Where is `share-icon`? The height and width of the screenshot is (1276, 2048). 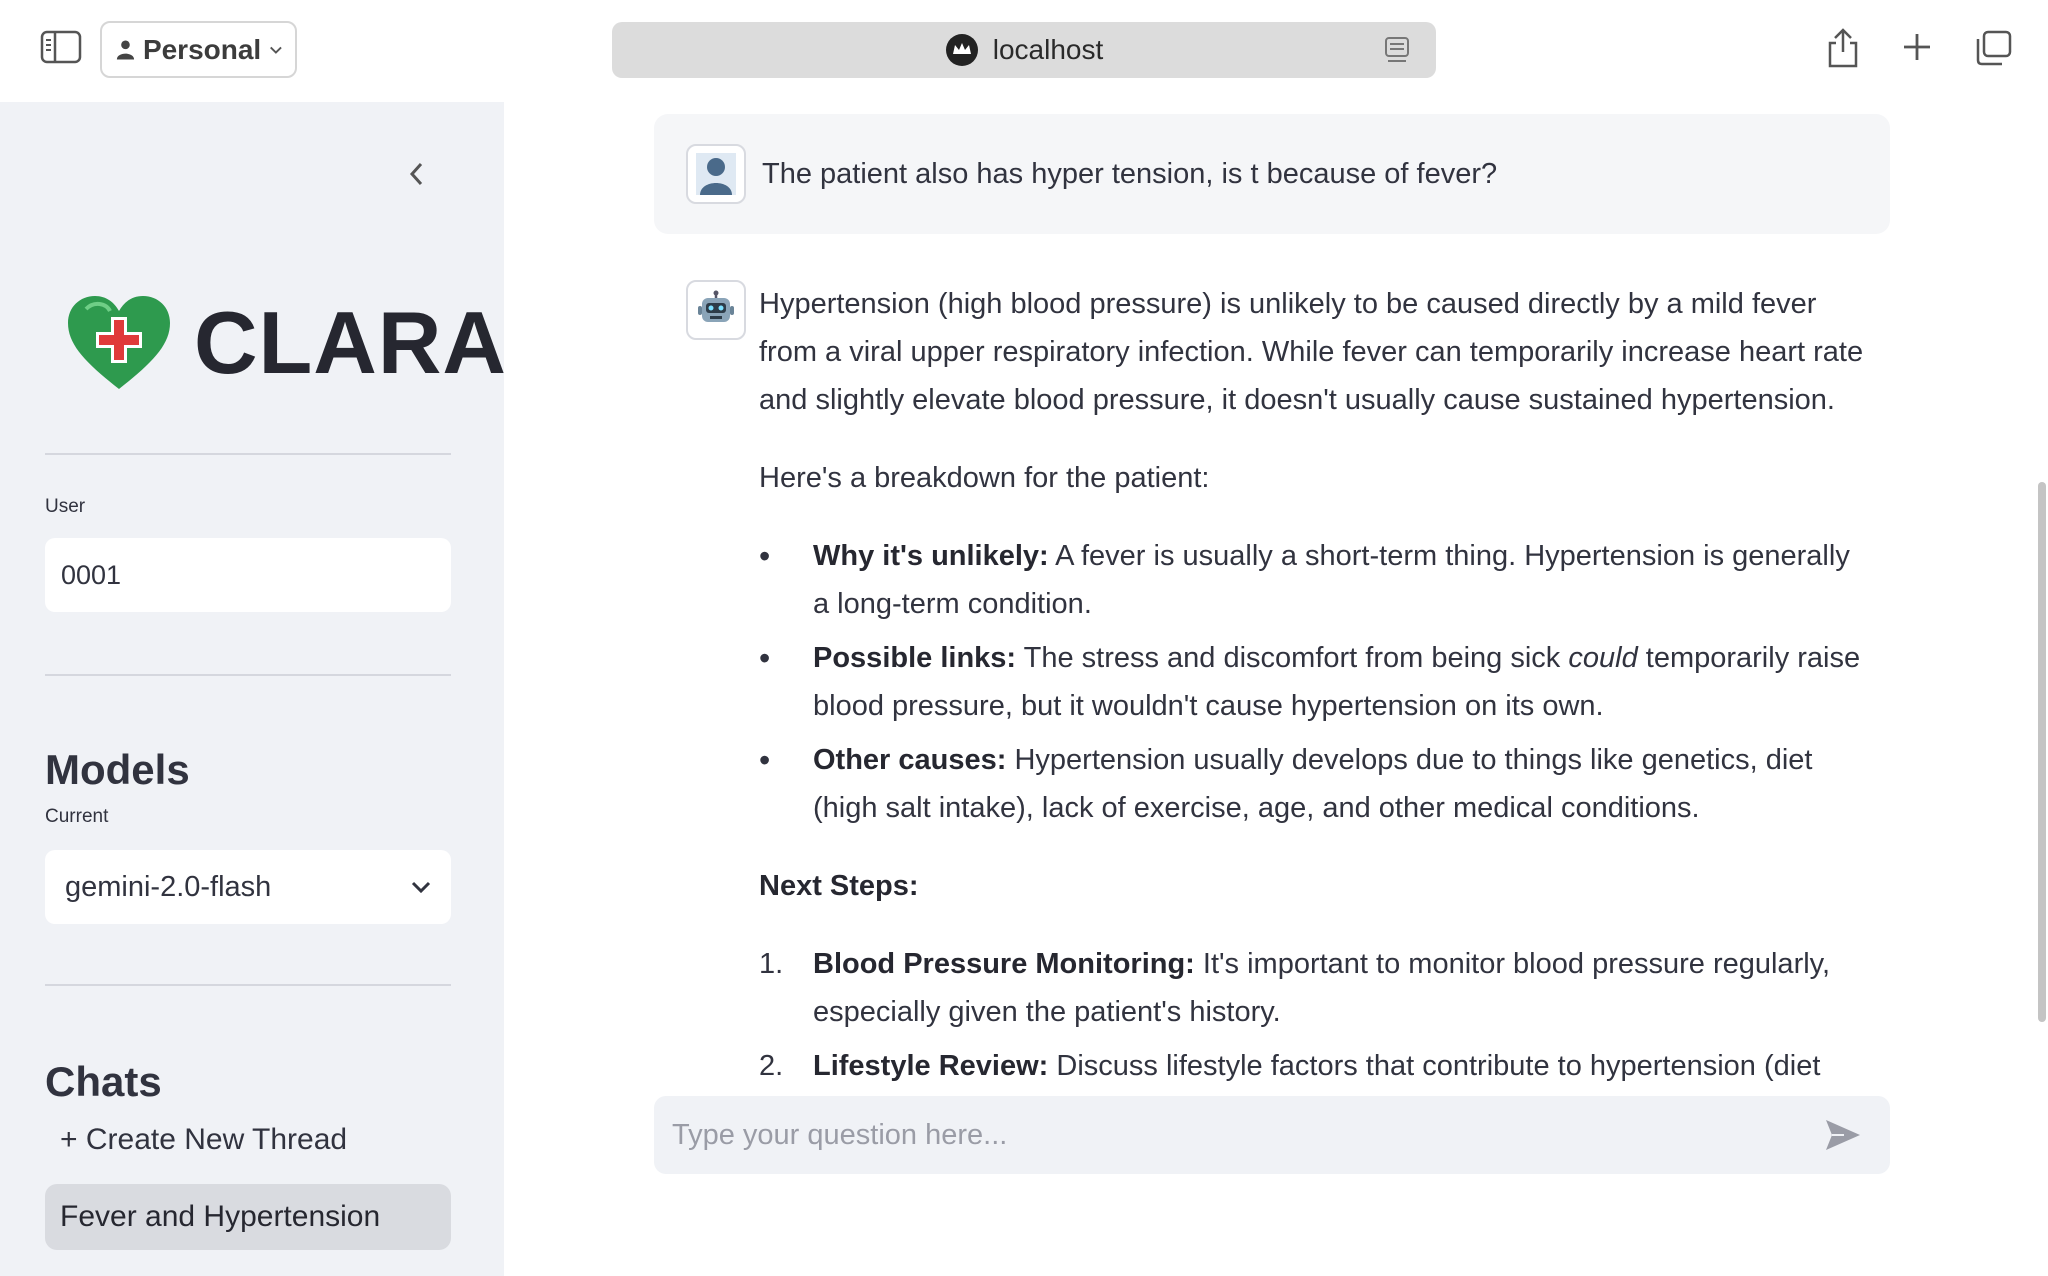 share-icon is located at coordinates (1843, 48).